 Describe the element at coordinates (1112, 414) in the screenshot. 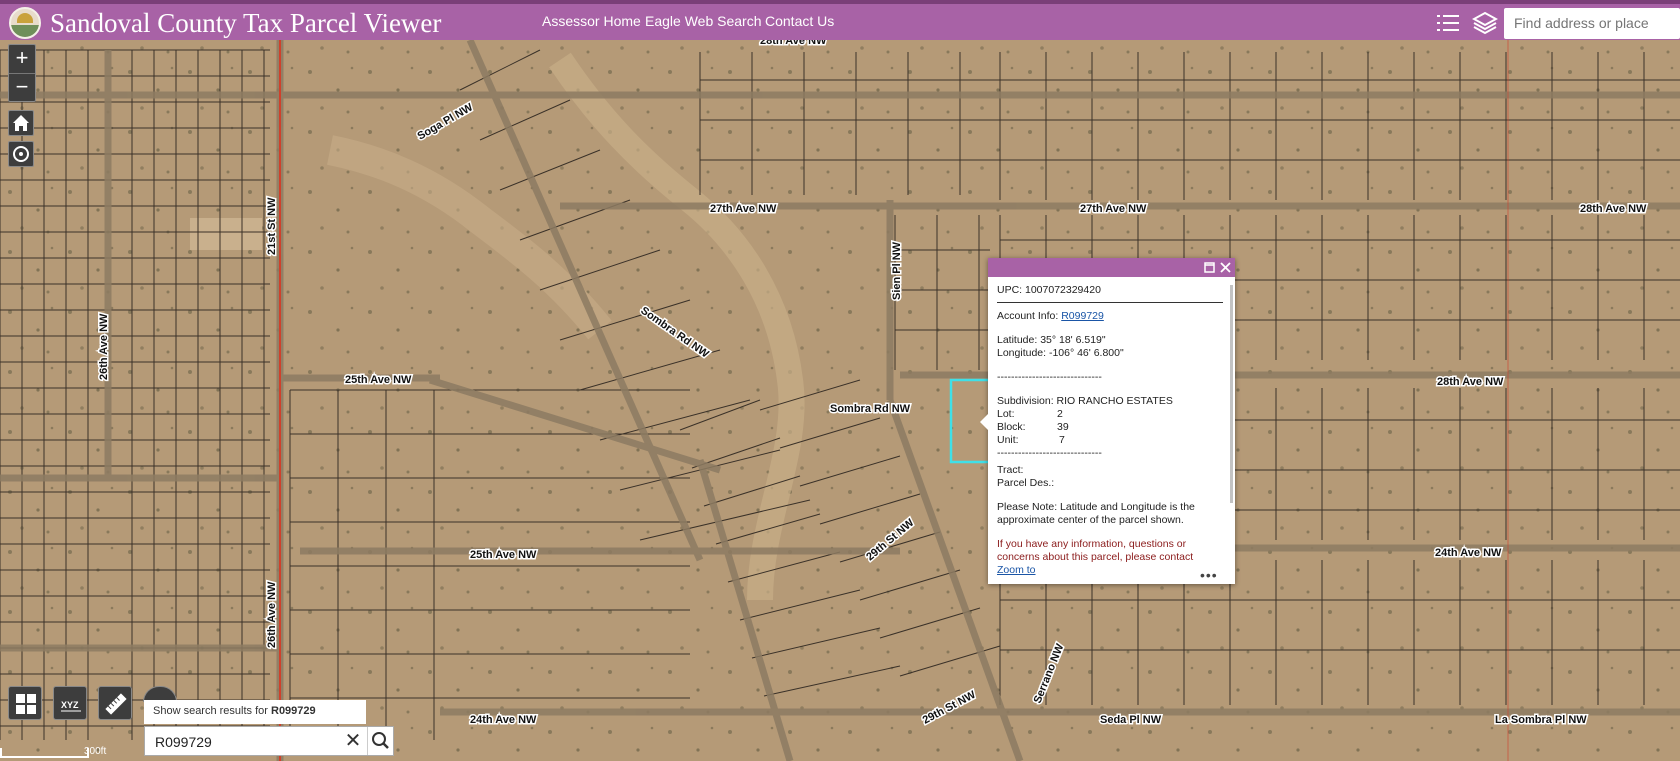

I see `lot-row: Lot: 2` at that location.